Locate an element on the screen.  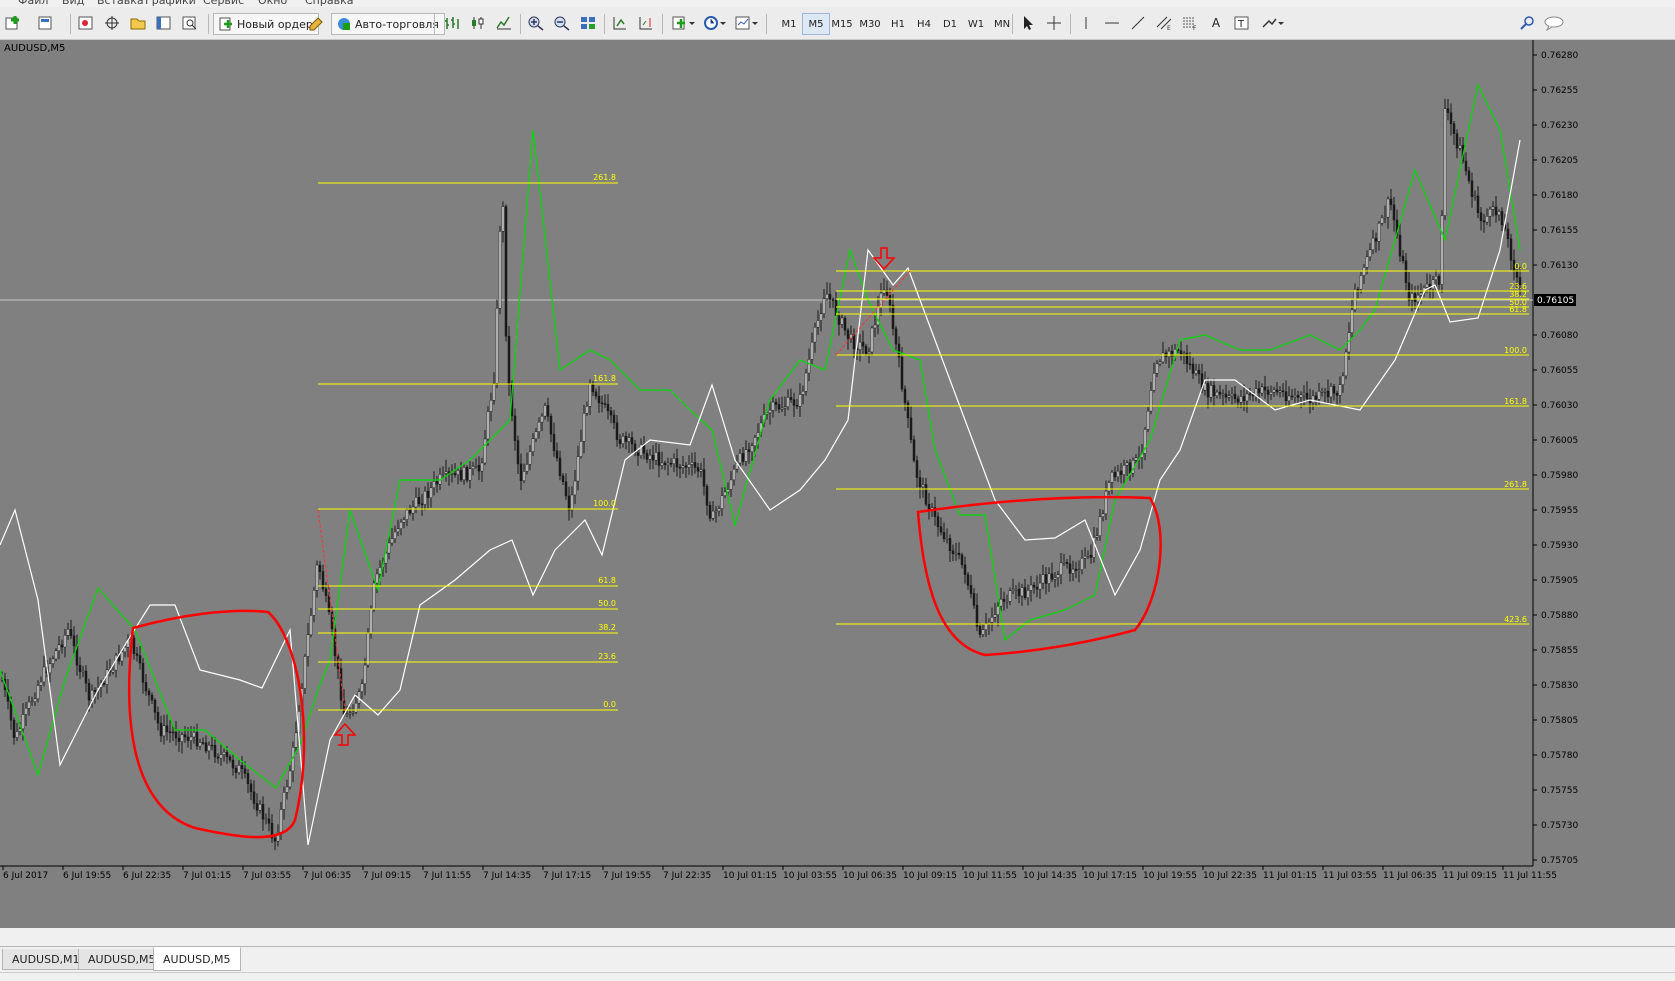
new-chart-icon is located at coordinates (14, 23).